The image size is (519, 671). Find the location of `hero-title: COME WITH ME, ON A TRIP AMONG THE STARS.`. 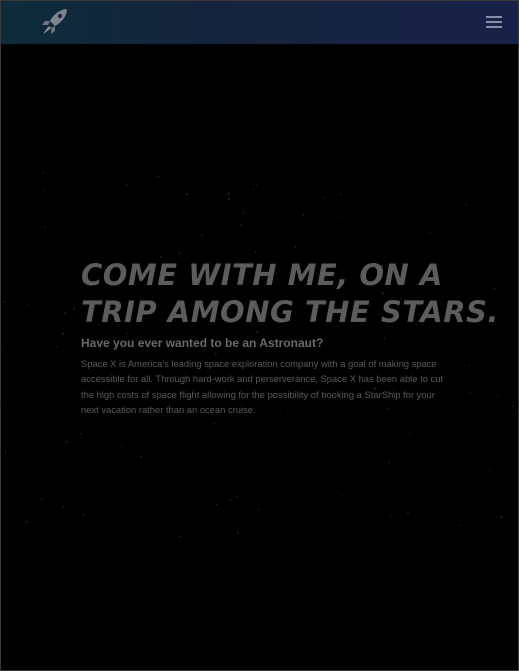

hero-title: COME WITH ME, ON A TRIP AMONG THE STARS. is located at coordinates (290, 294).